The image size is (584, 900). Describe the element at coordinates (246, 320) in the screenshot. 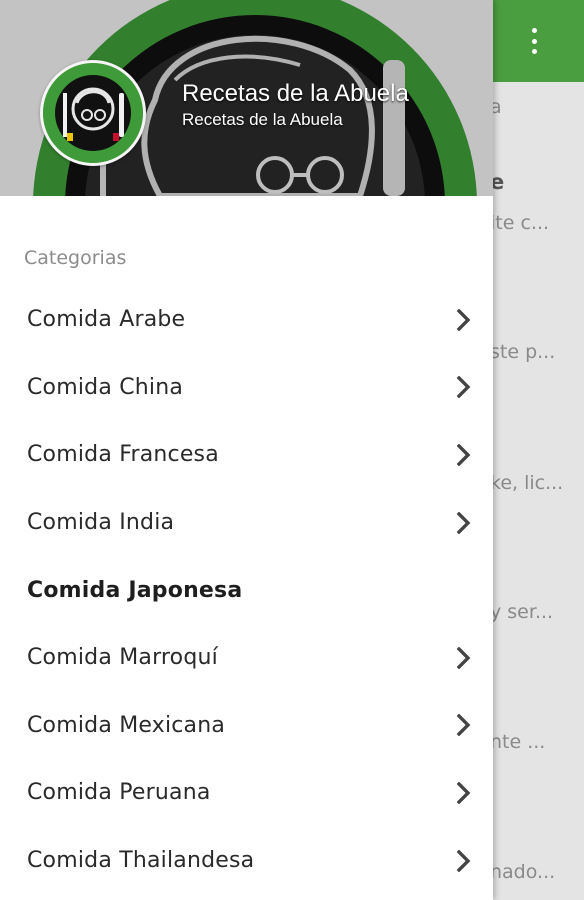

I see `menu-item-comida-arabe: Comida Arabe` at that location.